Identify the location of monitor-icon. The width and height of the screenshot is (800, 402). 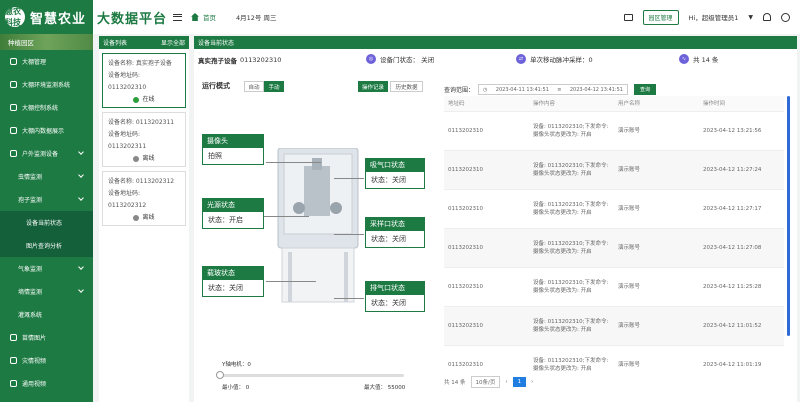
(628, 17).